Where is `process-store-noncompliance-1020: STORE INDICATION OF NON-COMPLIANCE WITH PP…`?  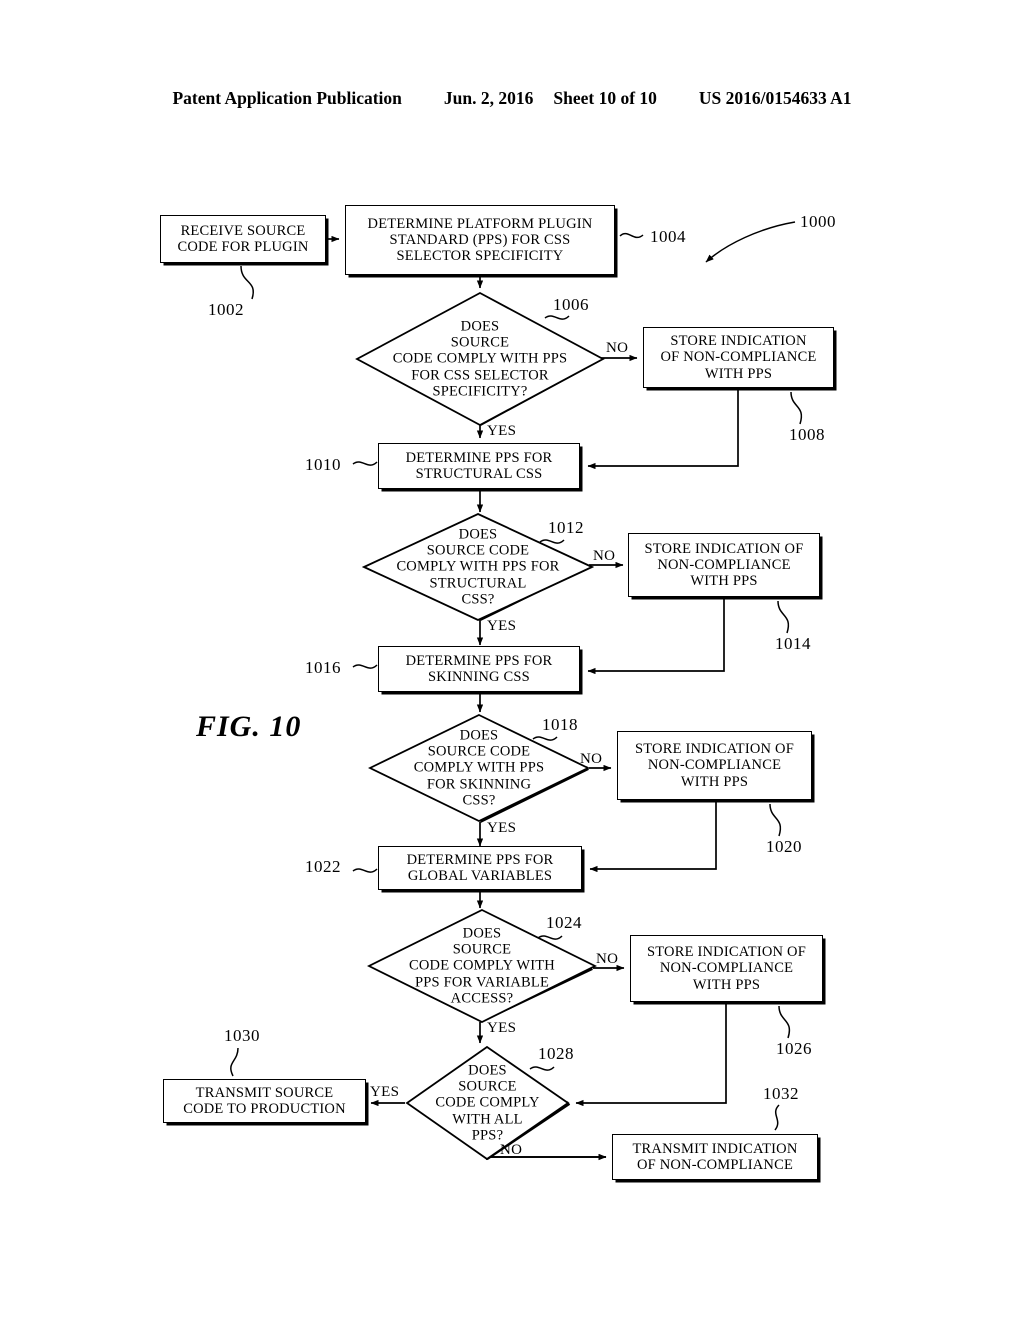
process-store-noncompliance-1020: STORE INDICATION OF NON-COMPLIANCE WITH PP… is located at coordinates (714, 765).